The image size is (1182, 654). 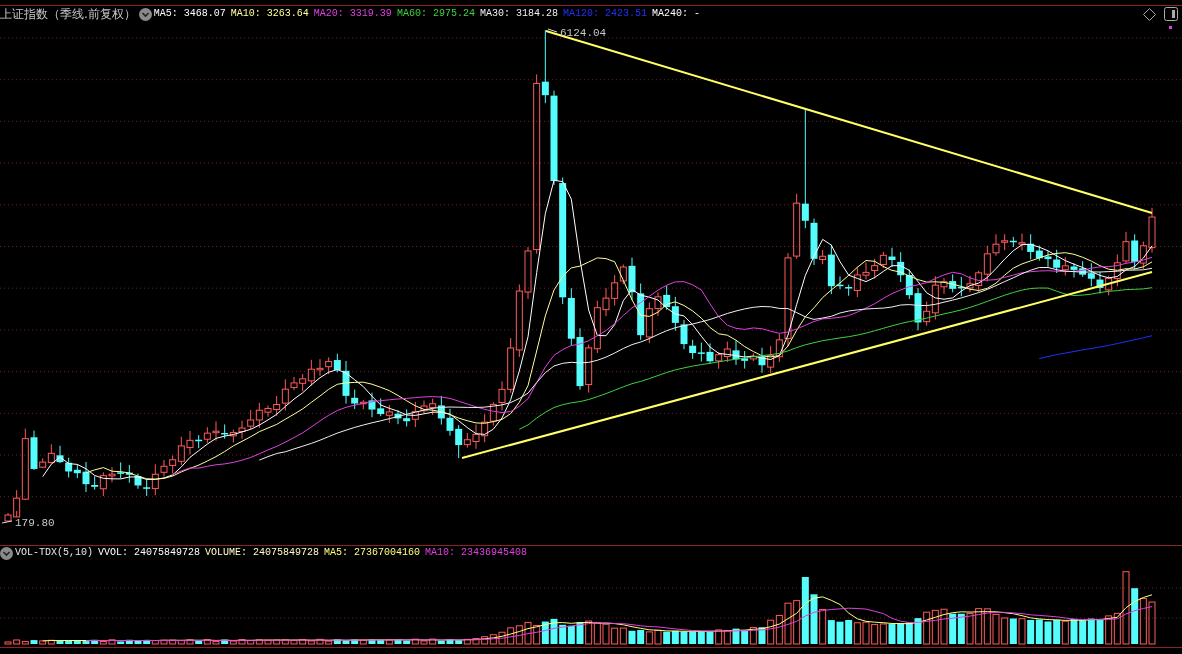 I want to click on moving-average-reading: MA30: 3184.28, so click(x=518, y=14).